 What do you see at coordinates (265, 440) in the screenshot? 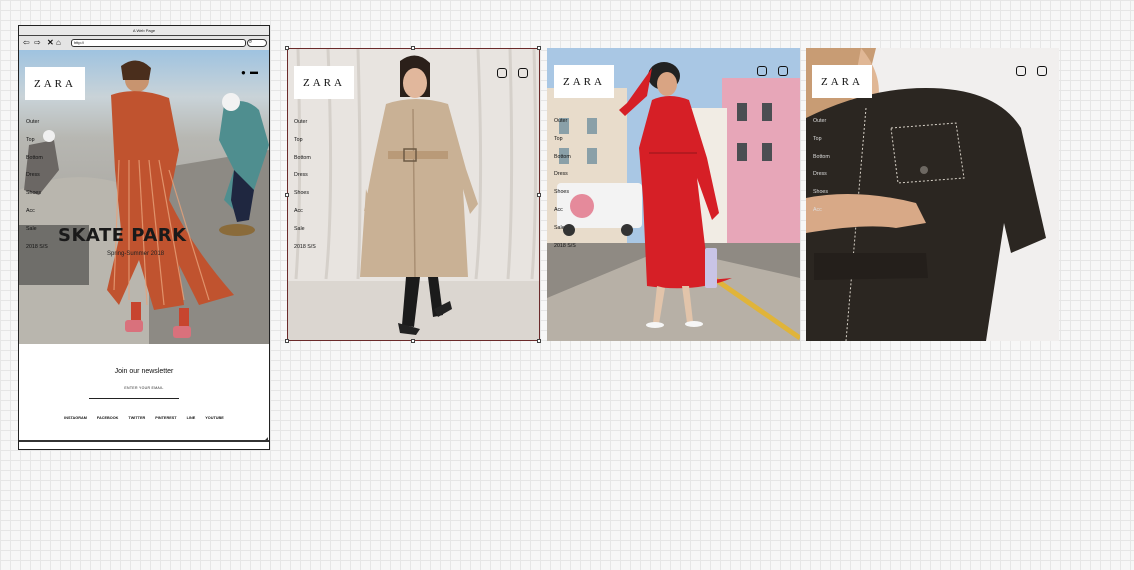
I see `resize-handle-icon: ◢` at bounding box center [265, 440].